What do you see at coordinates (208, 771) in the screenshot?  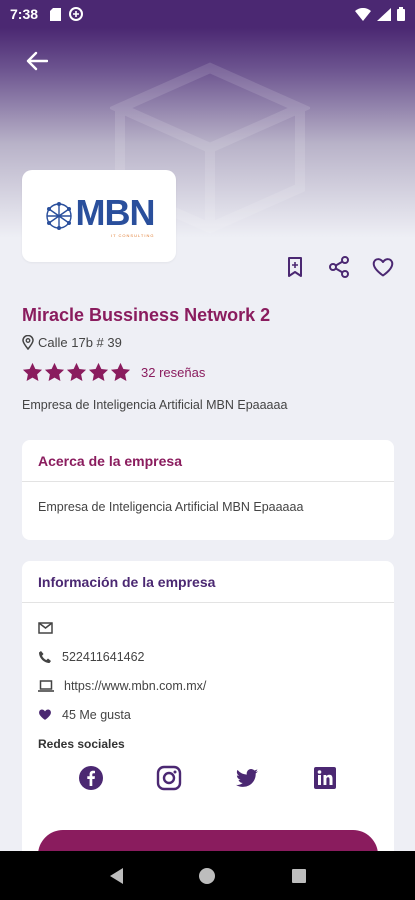 I see `social-networks-row` at bounding box center [208, 771].